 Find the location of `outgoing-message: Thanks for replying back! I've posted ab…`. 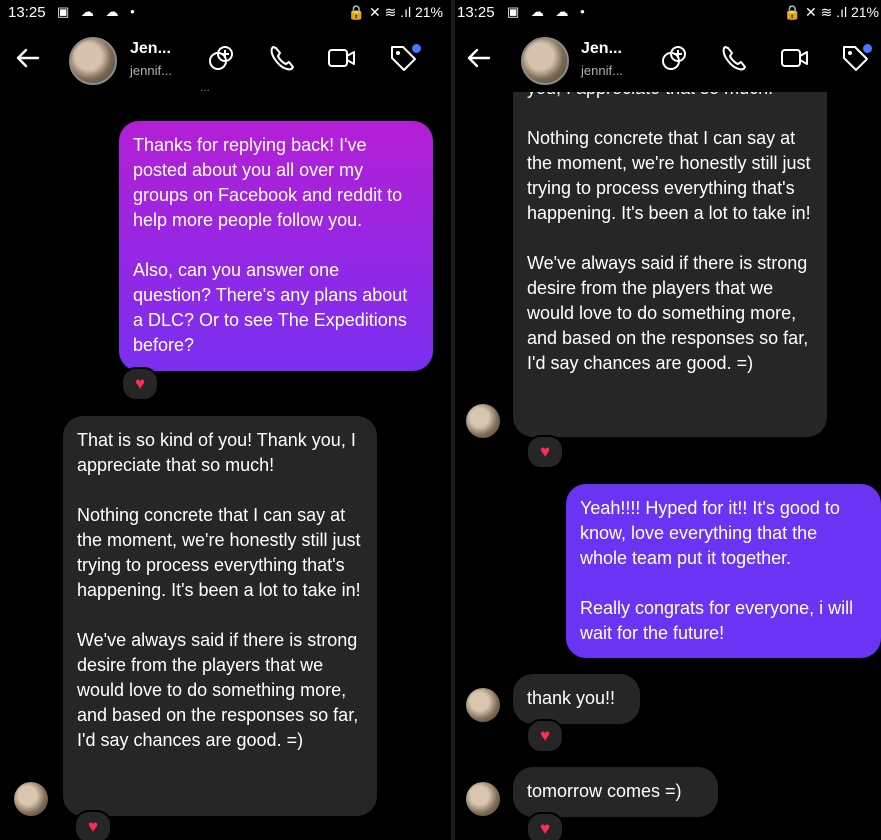

outgoing-message: Thanks for replying back! I've posted ab… is located at coordinates (276, 246).